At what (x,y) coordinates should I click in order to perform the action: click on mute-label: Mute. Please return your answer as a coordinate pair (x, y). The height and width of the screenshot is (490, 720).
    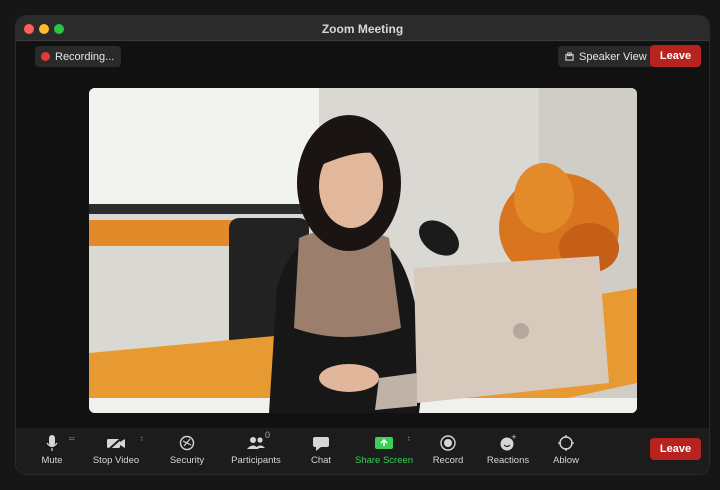
    Looking at the image, I should click on (52, 460).